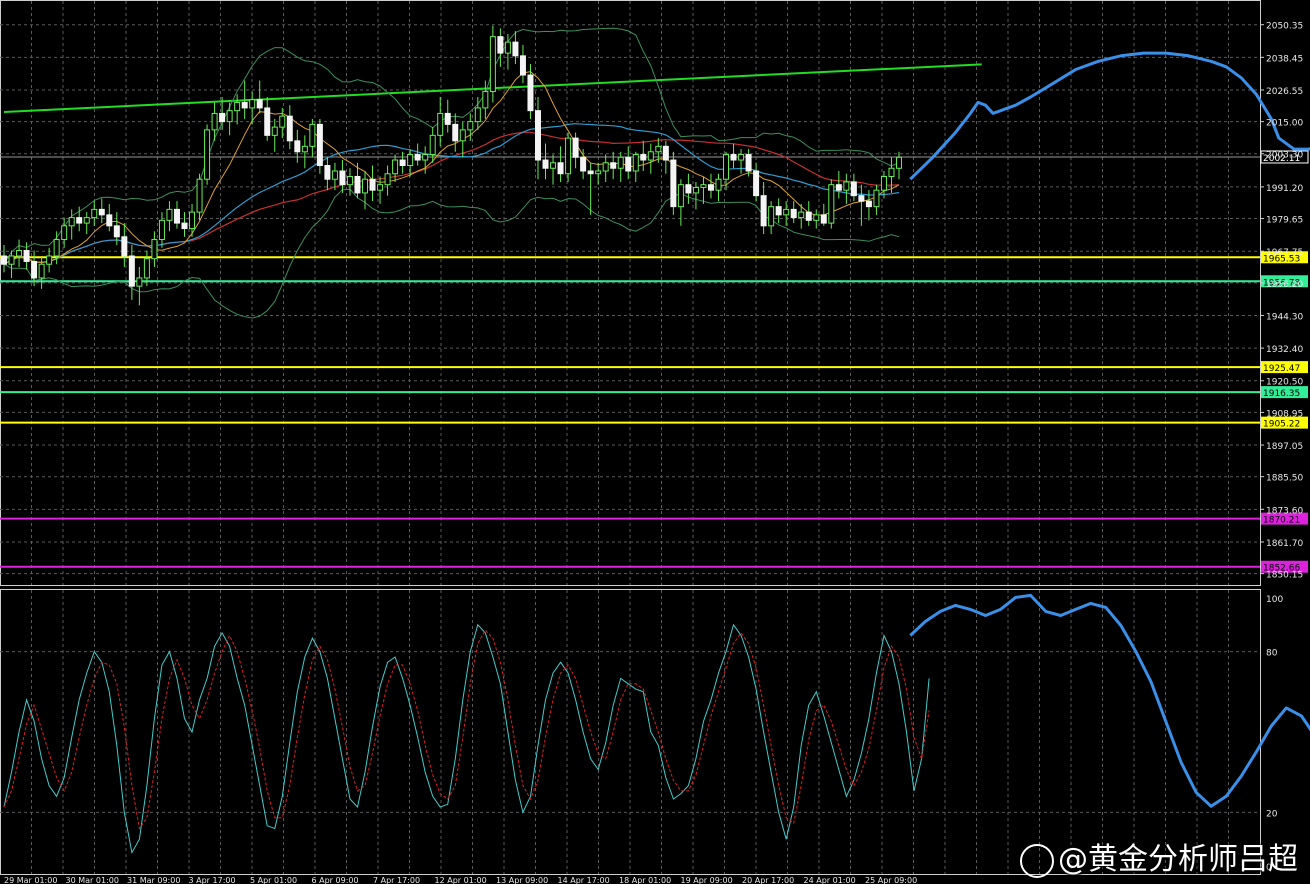 The height and width of the screenshot is (884, 1310). Describe the element at coordinates (1284, 479) in the screenshot. I see `price-tick-label: 1885.50` at that location.